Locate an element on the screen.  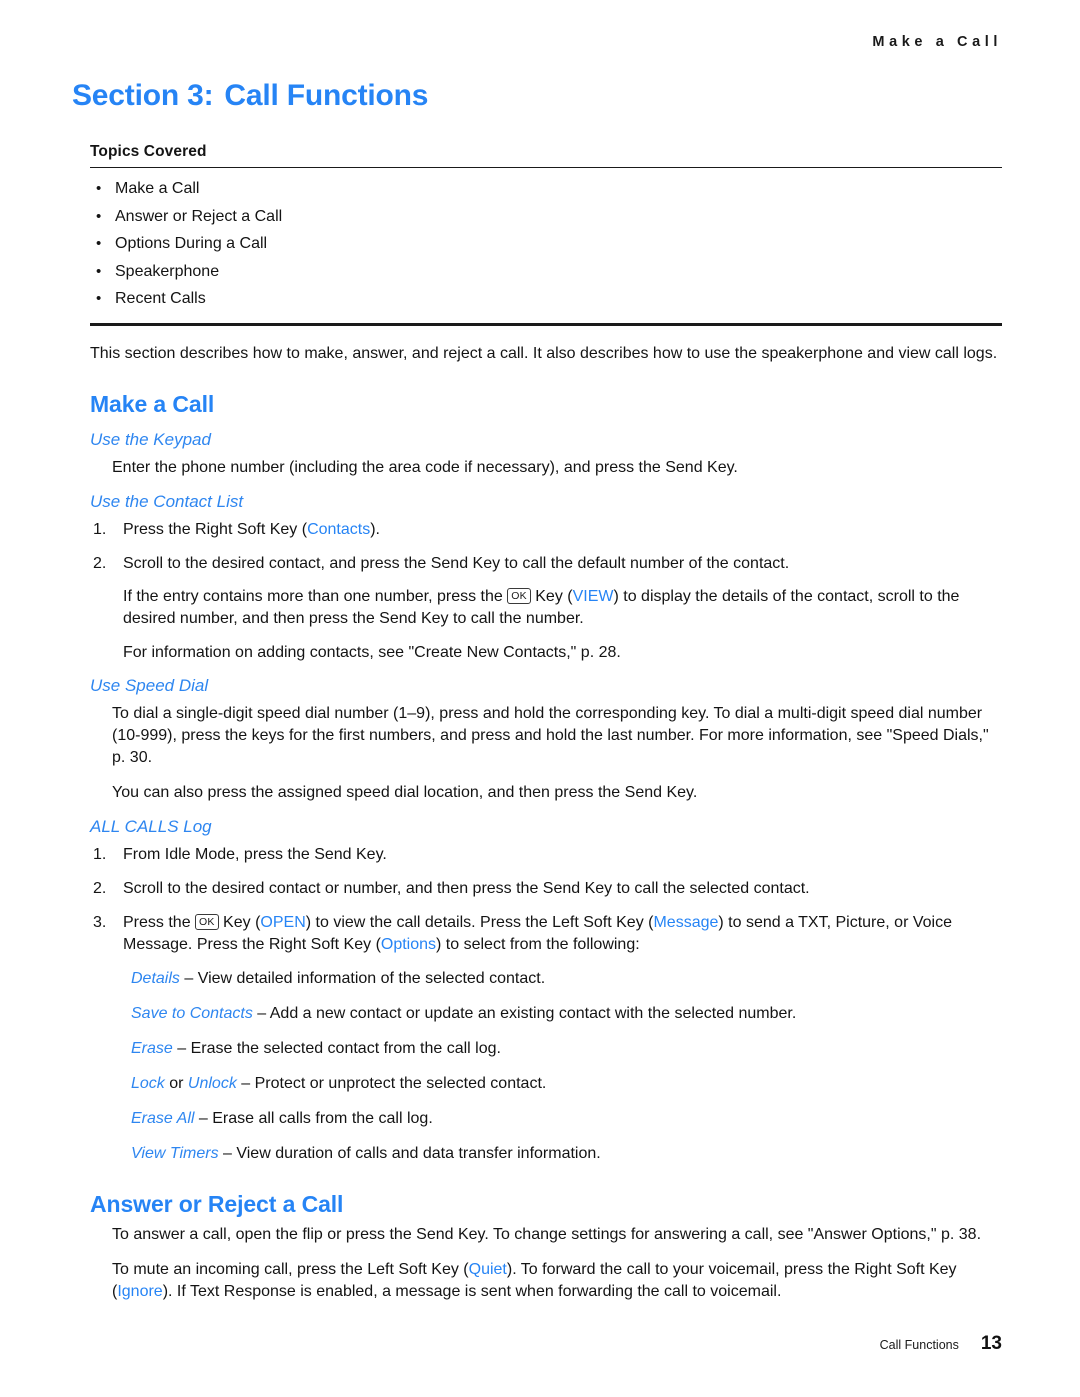
option-conj: or is located at coordinates (176, 1083).